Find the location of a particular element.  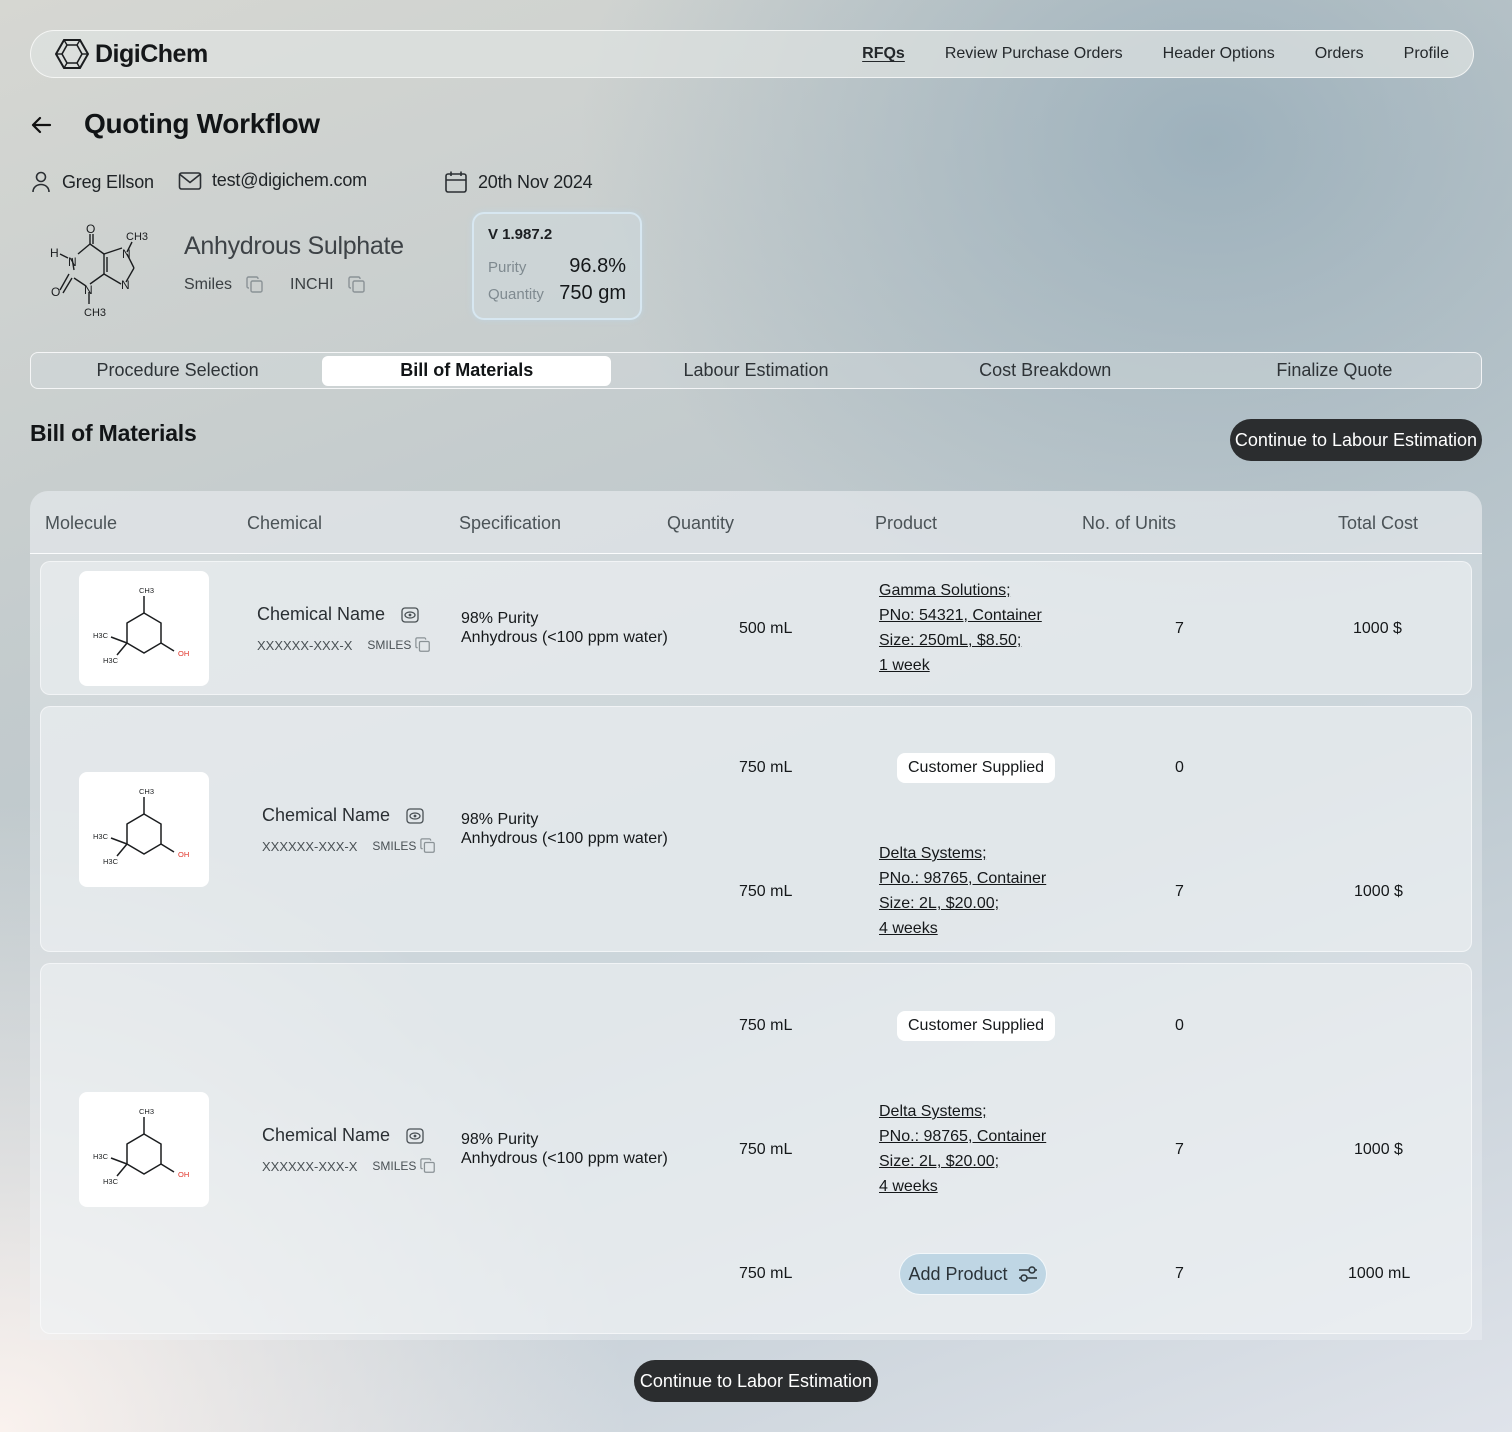

caffeine-ch3-bottom: CH3 is located at coordinates (95, 312).